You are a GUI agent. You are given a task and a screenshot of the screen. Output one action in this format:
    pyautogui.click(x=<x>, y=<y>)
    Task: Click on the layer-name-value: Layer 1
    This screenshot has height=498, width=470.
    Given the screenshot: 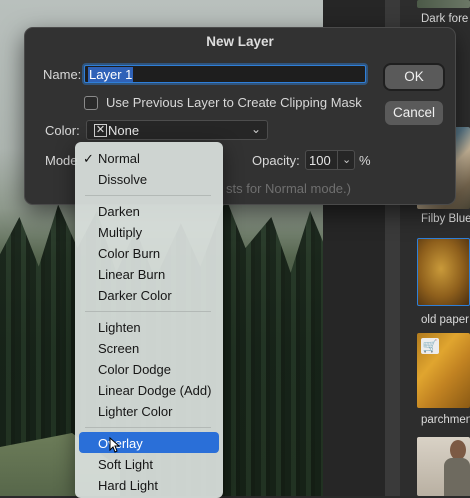 What is the action you would take?
    pyautogui.click(x=111, y=74)
    